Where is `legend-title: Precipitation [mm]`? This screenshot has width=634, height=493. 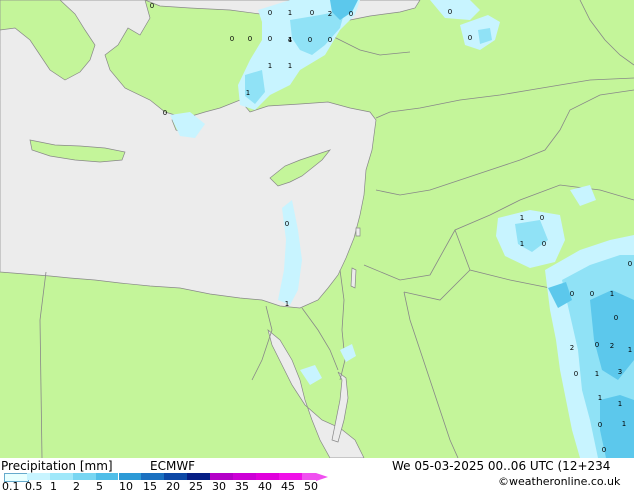 legend-title: Precipitation [mm] is located at coordinates (57, 466).